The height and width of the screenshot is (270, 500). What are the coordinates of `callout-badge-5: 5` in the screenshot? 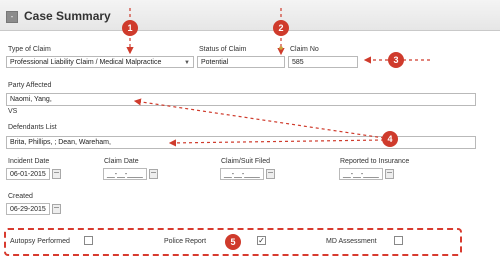 It's located at (233, 242).